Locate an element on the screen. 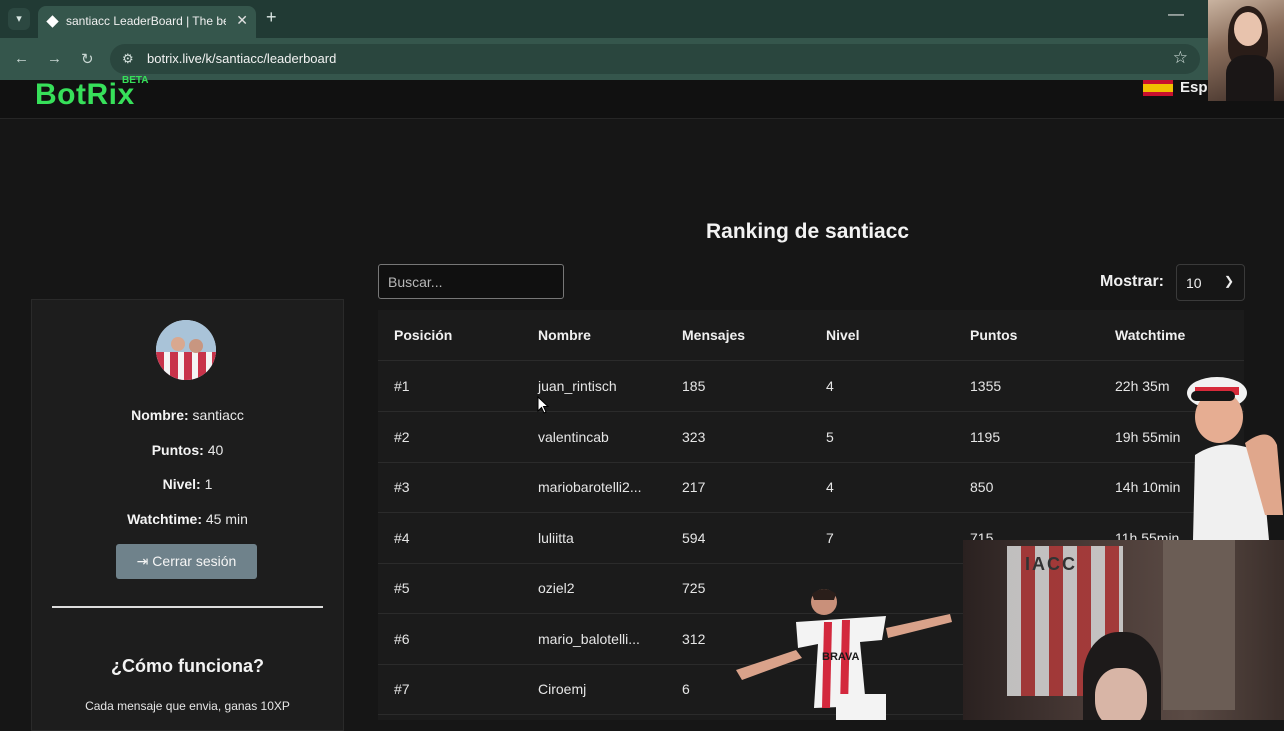 This screenshot has width=1284, height=731. how-it-works-title: ¿Cómo funciona? is located at coordinates (187, 666).